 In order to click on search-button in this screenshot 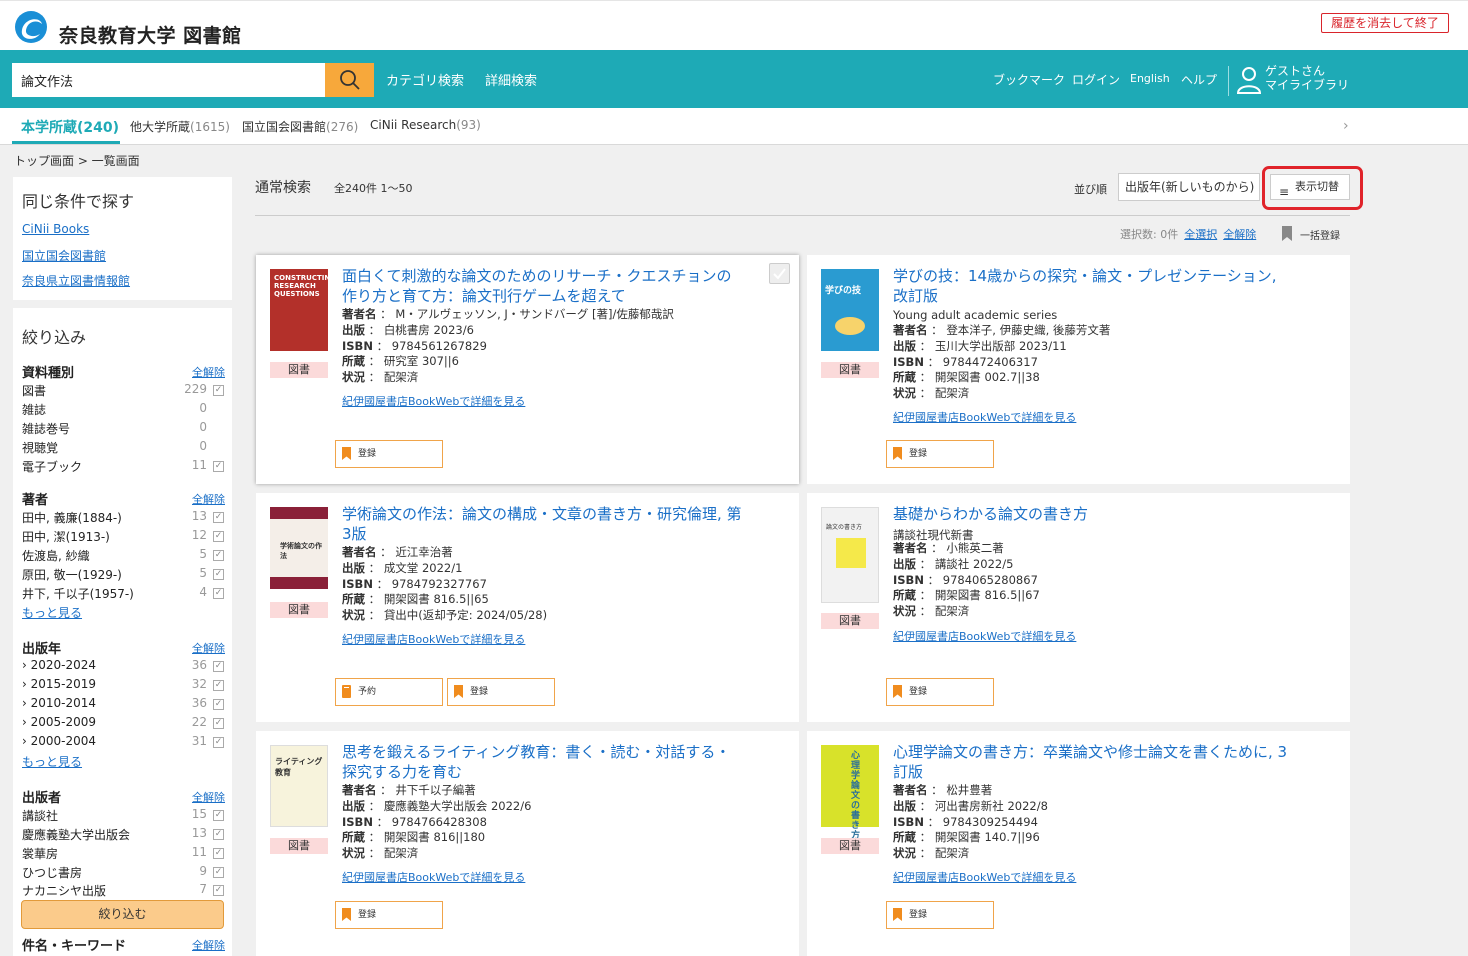, I will do `click(349, 80)`.